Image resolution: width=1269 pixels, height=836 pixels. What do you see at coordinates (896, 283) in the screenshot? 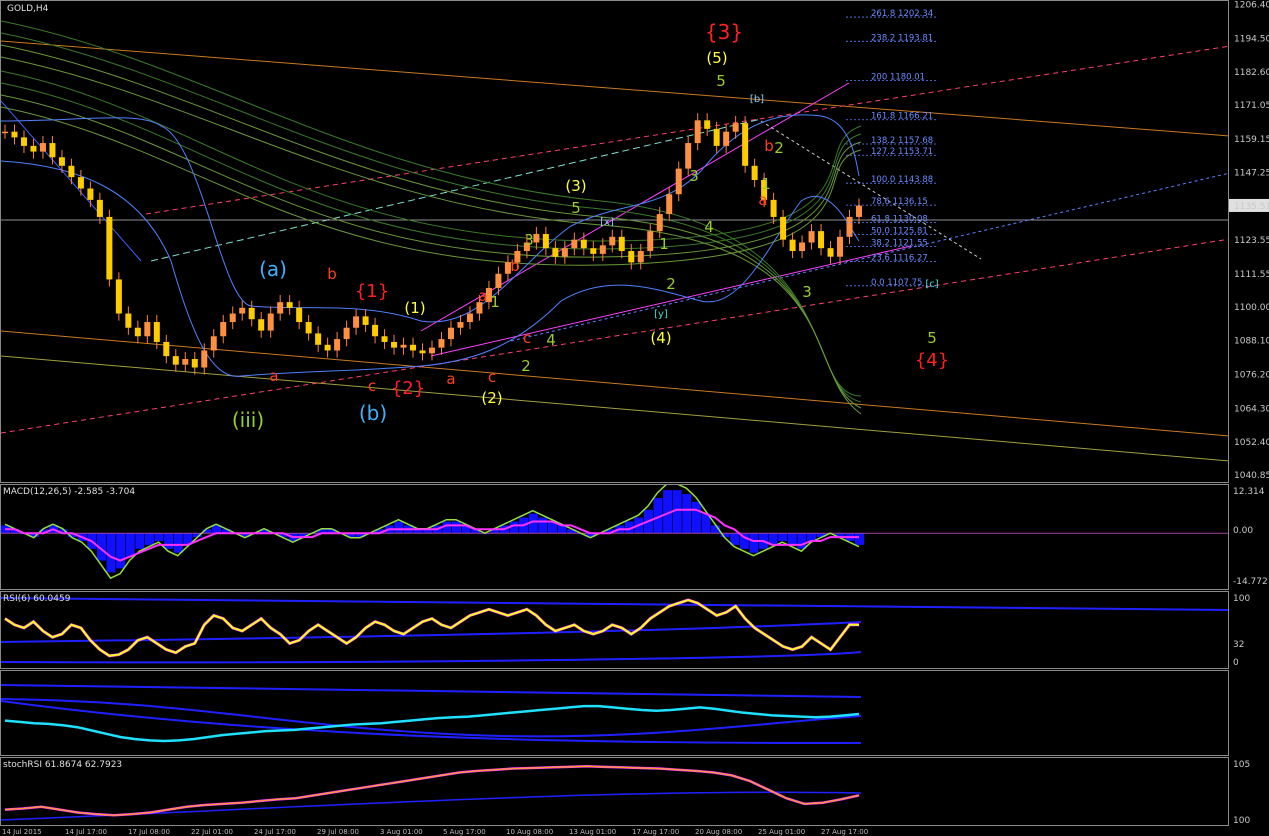
I see `fib-level-label: 0.0 1107.75` at bounding box center [896, 283].